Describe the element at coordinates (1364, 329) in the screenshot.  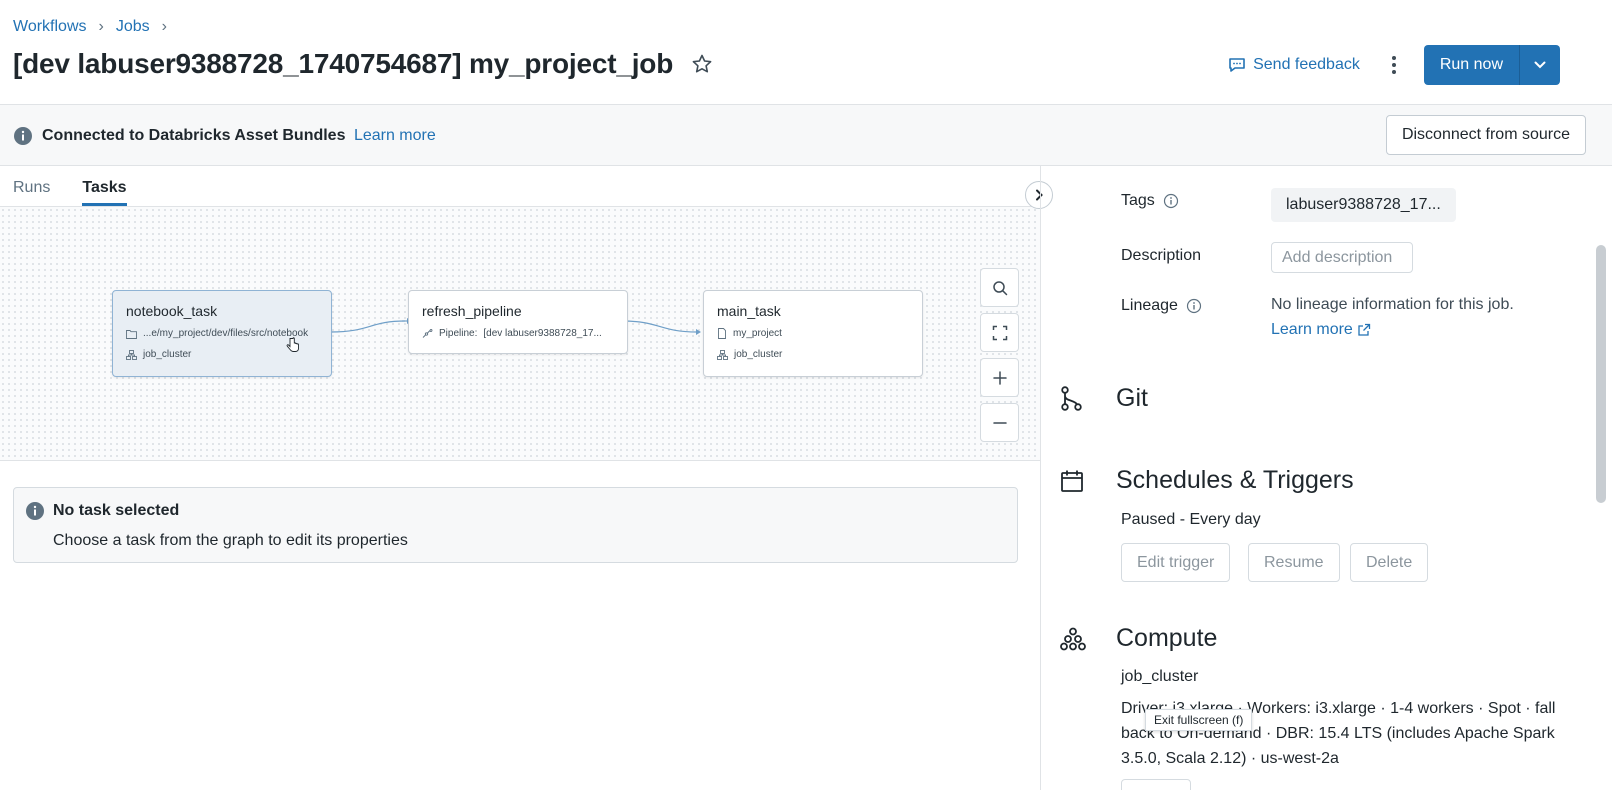
I see `external-link-icon` at that location.